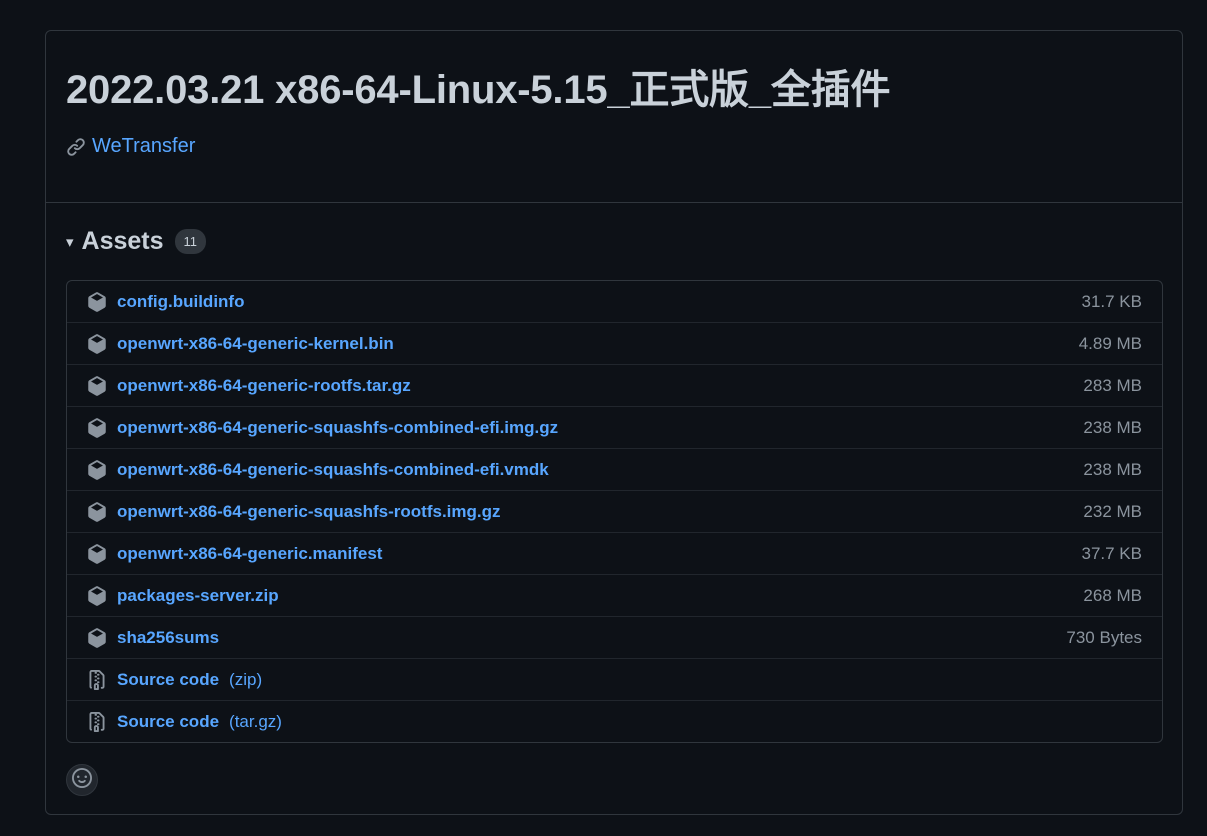 This screenshot has width=1207, height=836. What do you see at coordinates (614, 595) in the screenshot?
I see `asset-row: packages-server.zip 268 MB` at bounding box center [614, 595].